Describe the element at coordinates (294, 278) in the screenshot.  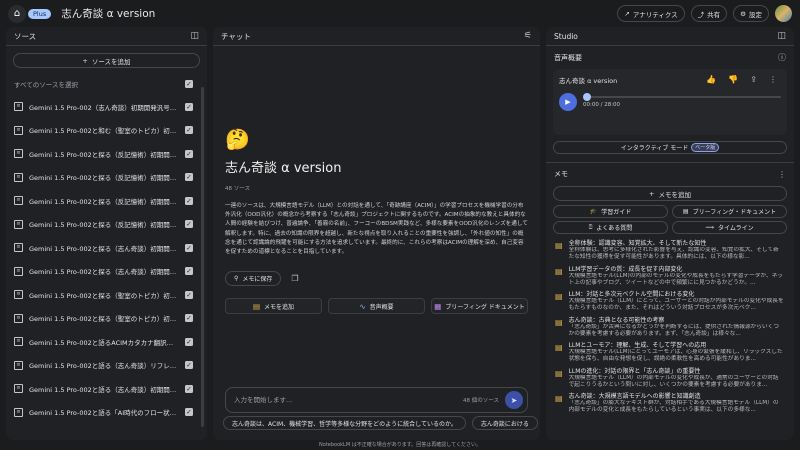
I see `copy-icon: ❐` at that location.